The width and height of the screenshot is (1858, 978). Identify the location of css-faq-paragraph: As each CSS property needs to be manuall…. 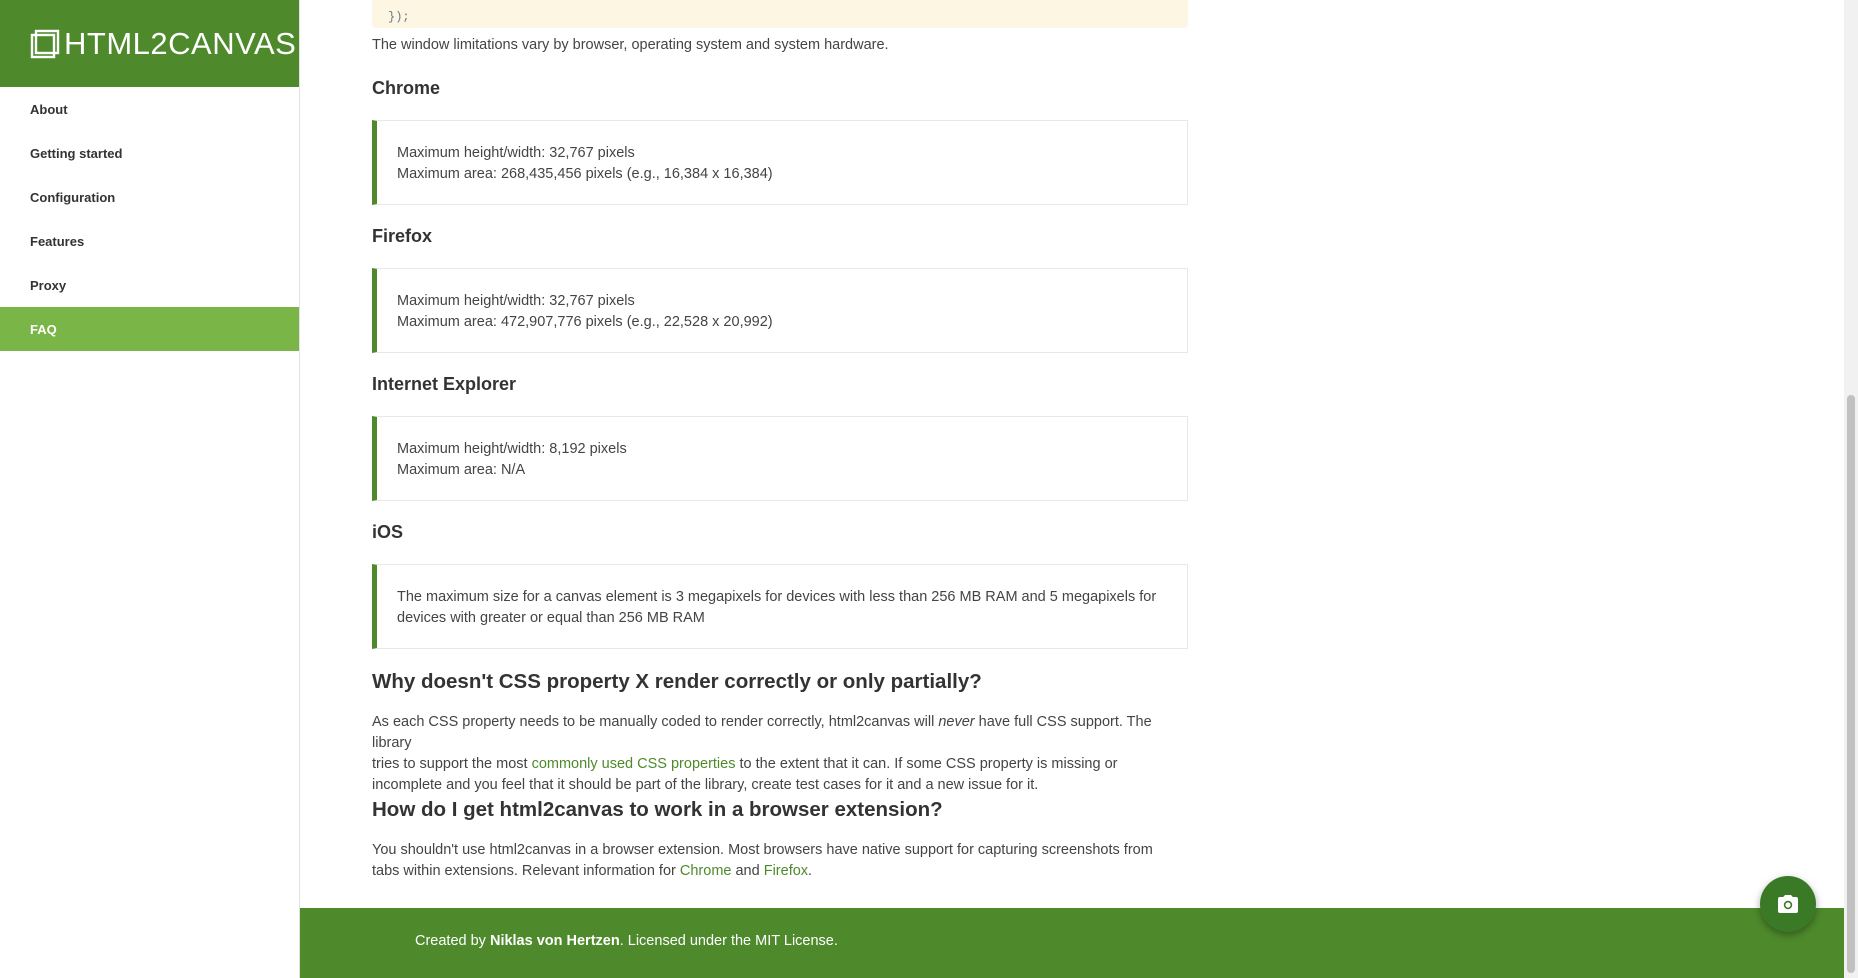
(780, 754).